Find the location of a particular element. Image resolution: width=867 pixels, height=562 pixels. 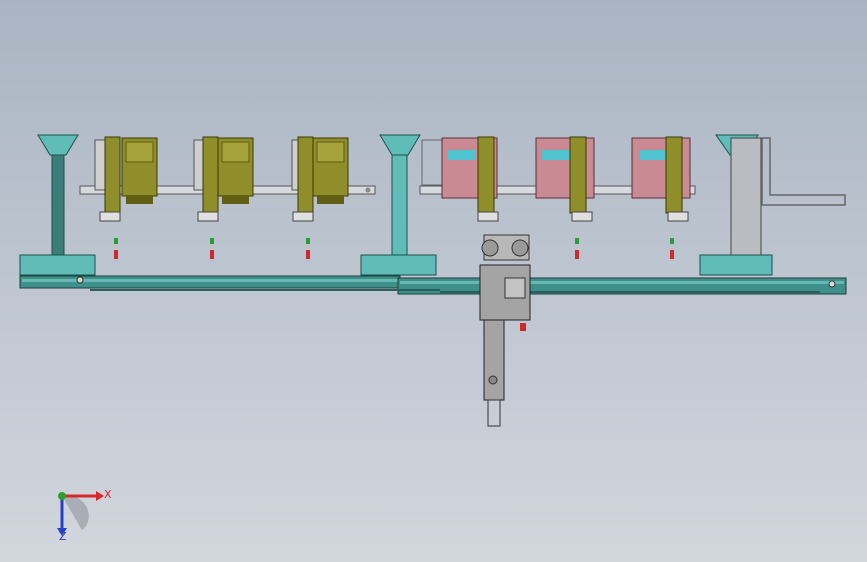

upper-beam is located at coordinates (387, 190).